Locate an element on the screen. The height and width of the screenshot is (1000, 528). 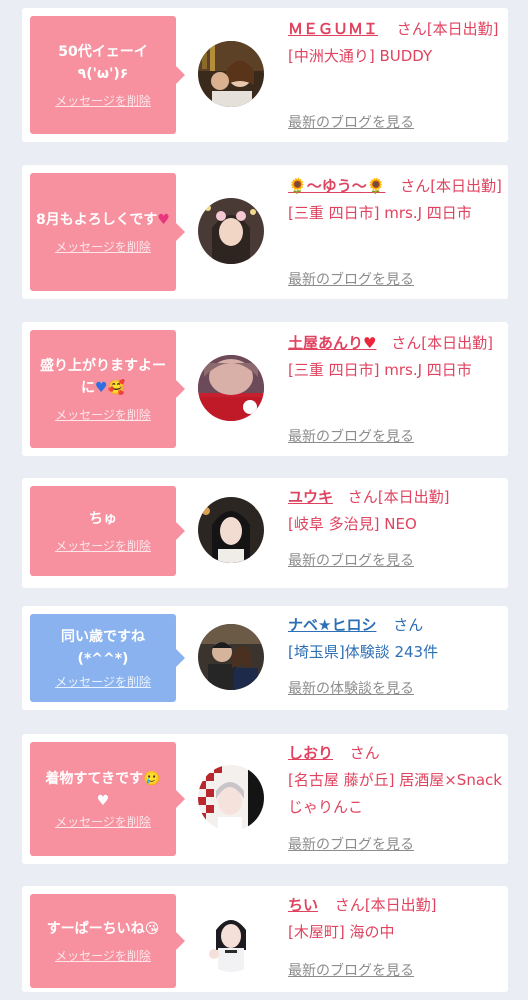
location: [埼玉県]体験談 243件 is located at coordinates (363, 652).